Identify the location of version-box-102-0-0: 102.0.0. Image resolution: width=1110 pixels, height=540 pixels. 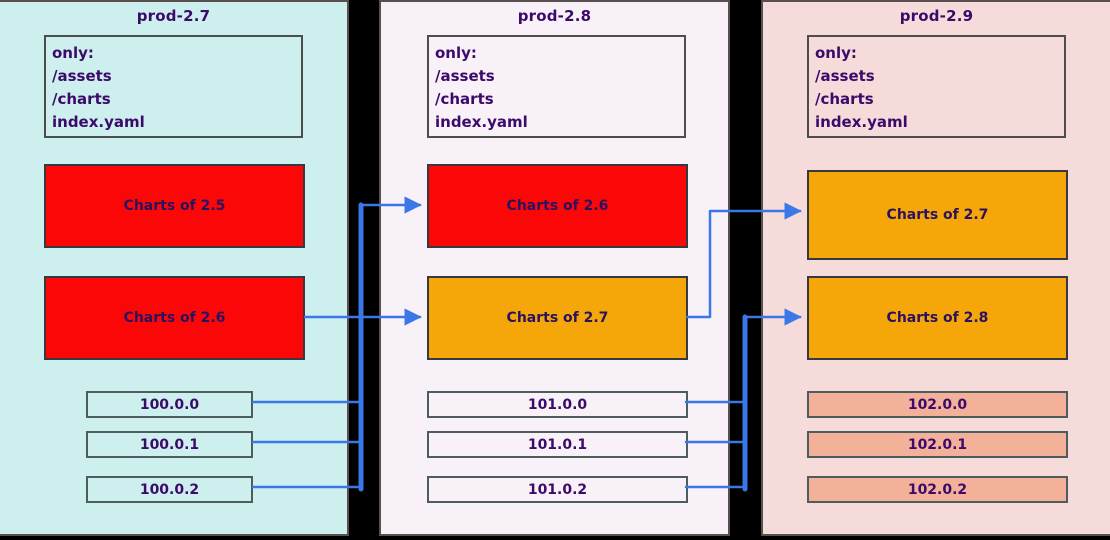
(937, 404).